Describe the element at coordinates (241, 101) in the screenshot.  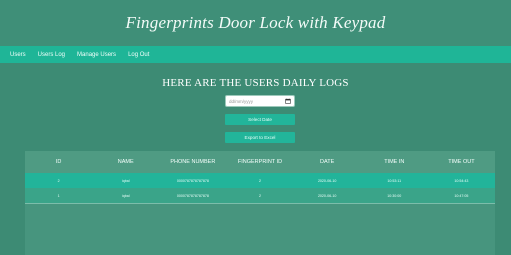
I see `date-input-placeholder: dd/mm/yyyy` at that location.